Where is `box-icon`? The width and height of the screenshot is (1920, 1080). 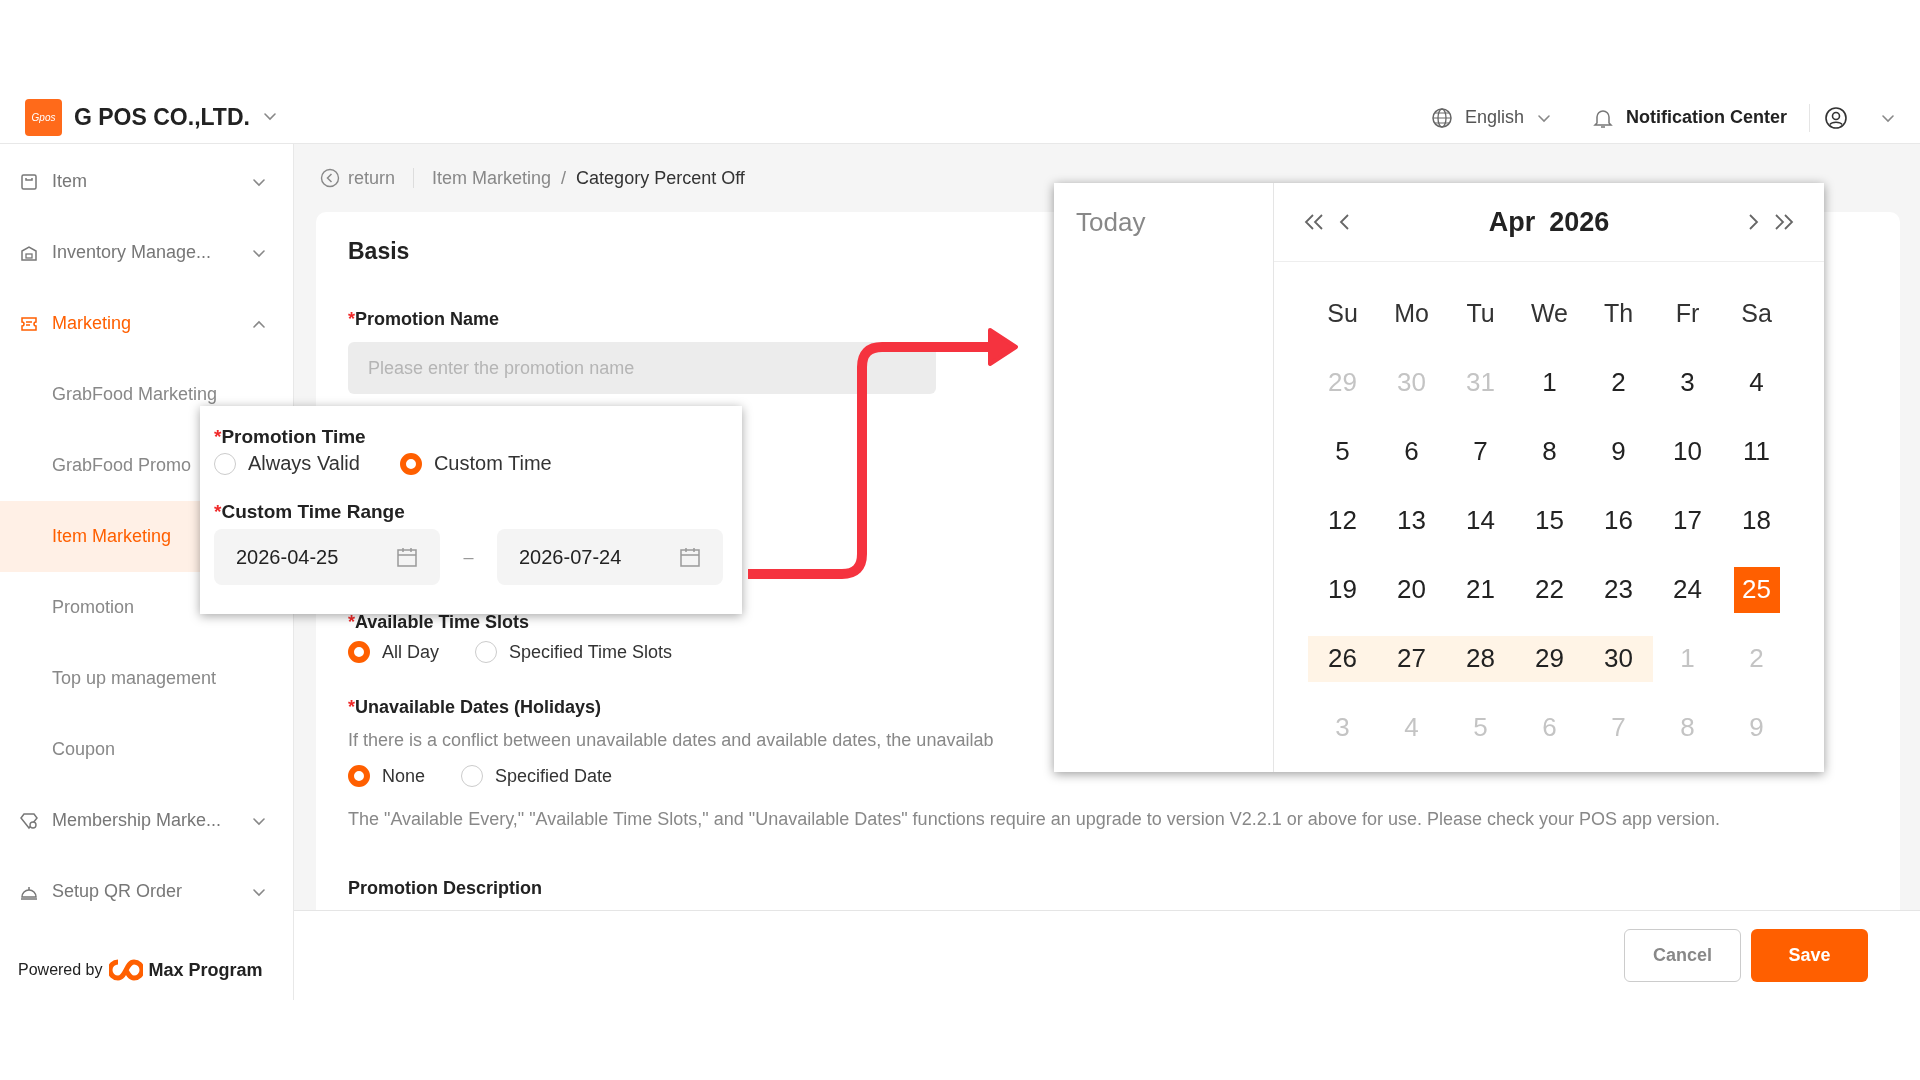 box-icon is located at coordinates (29, 181).